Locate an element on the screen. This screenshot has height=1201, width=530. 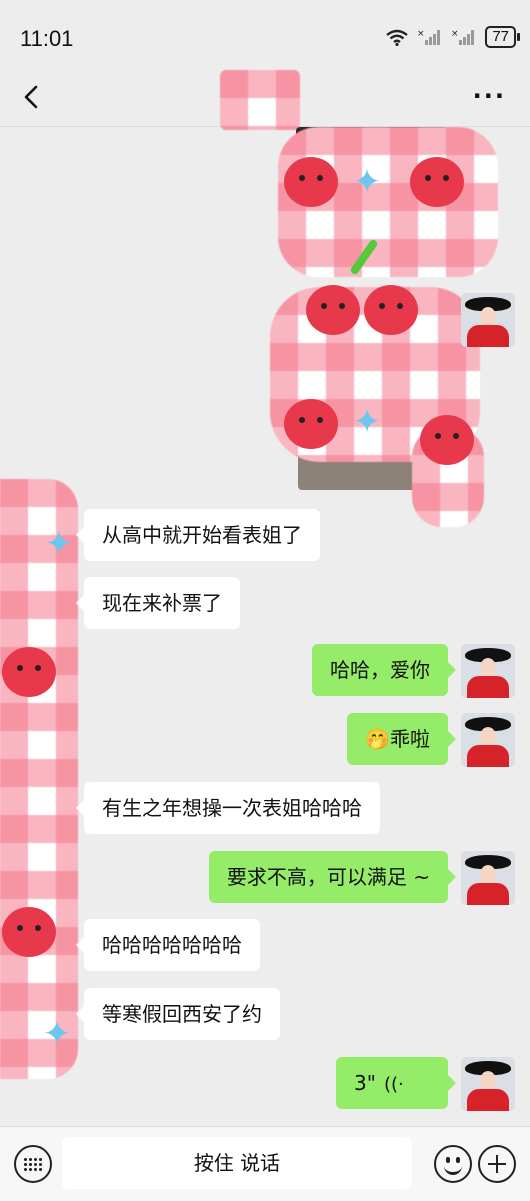
message-text: 乖啦 is located at coordinates (410, 739).